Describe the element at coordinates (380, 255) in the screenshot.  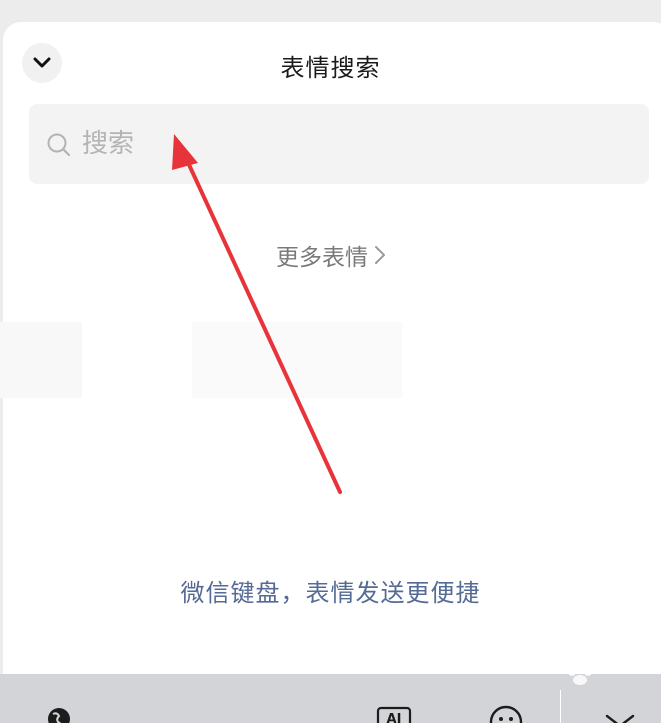
I see `chevron-right-icon` at that location.